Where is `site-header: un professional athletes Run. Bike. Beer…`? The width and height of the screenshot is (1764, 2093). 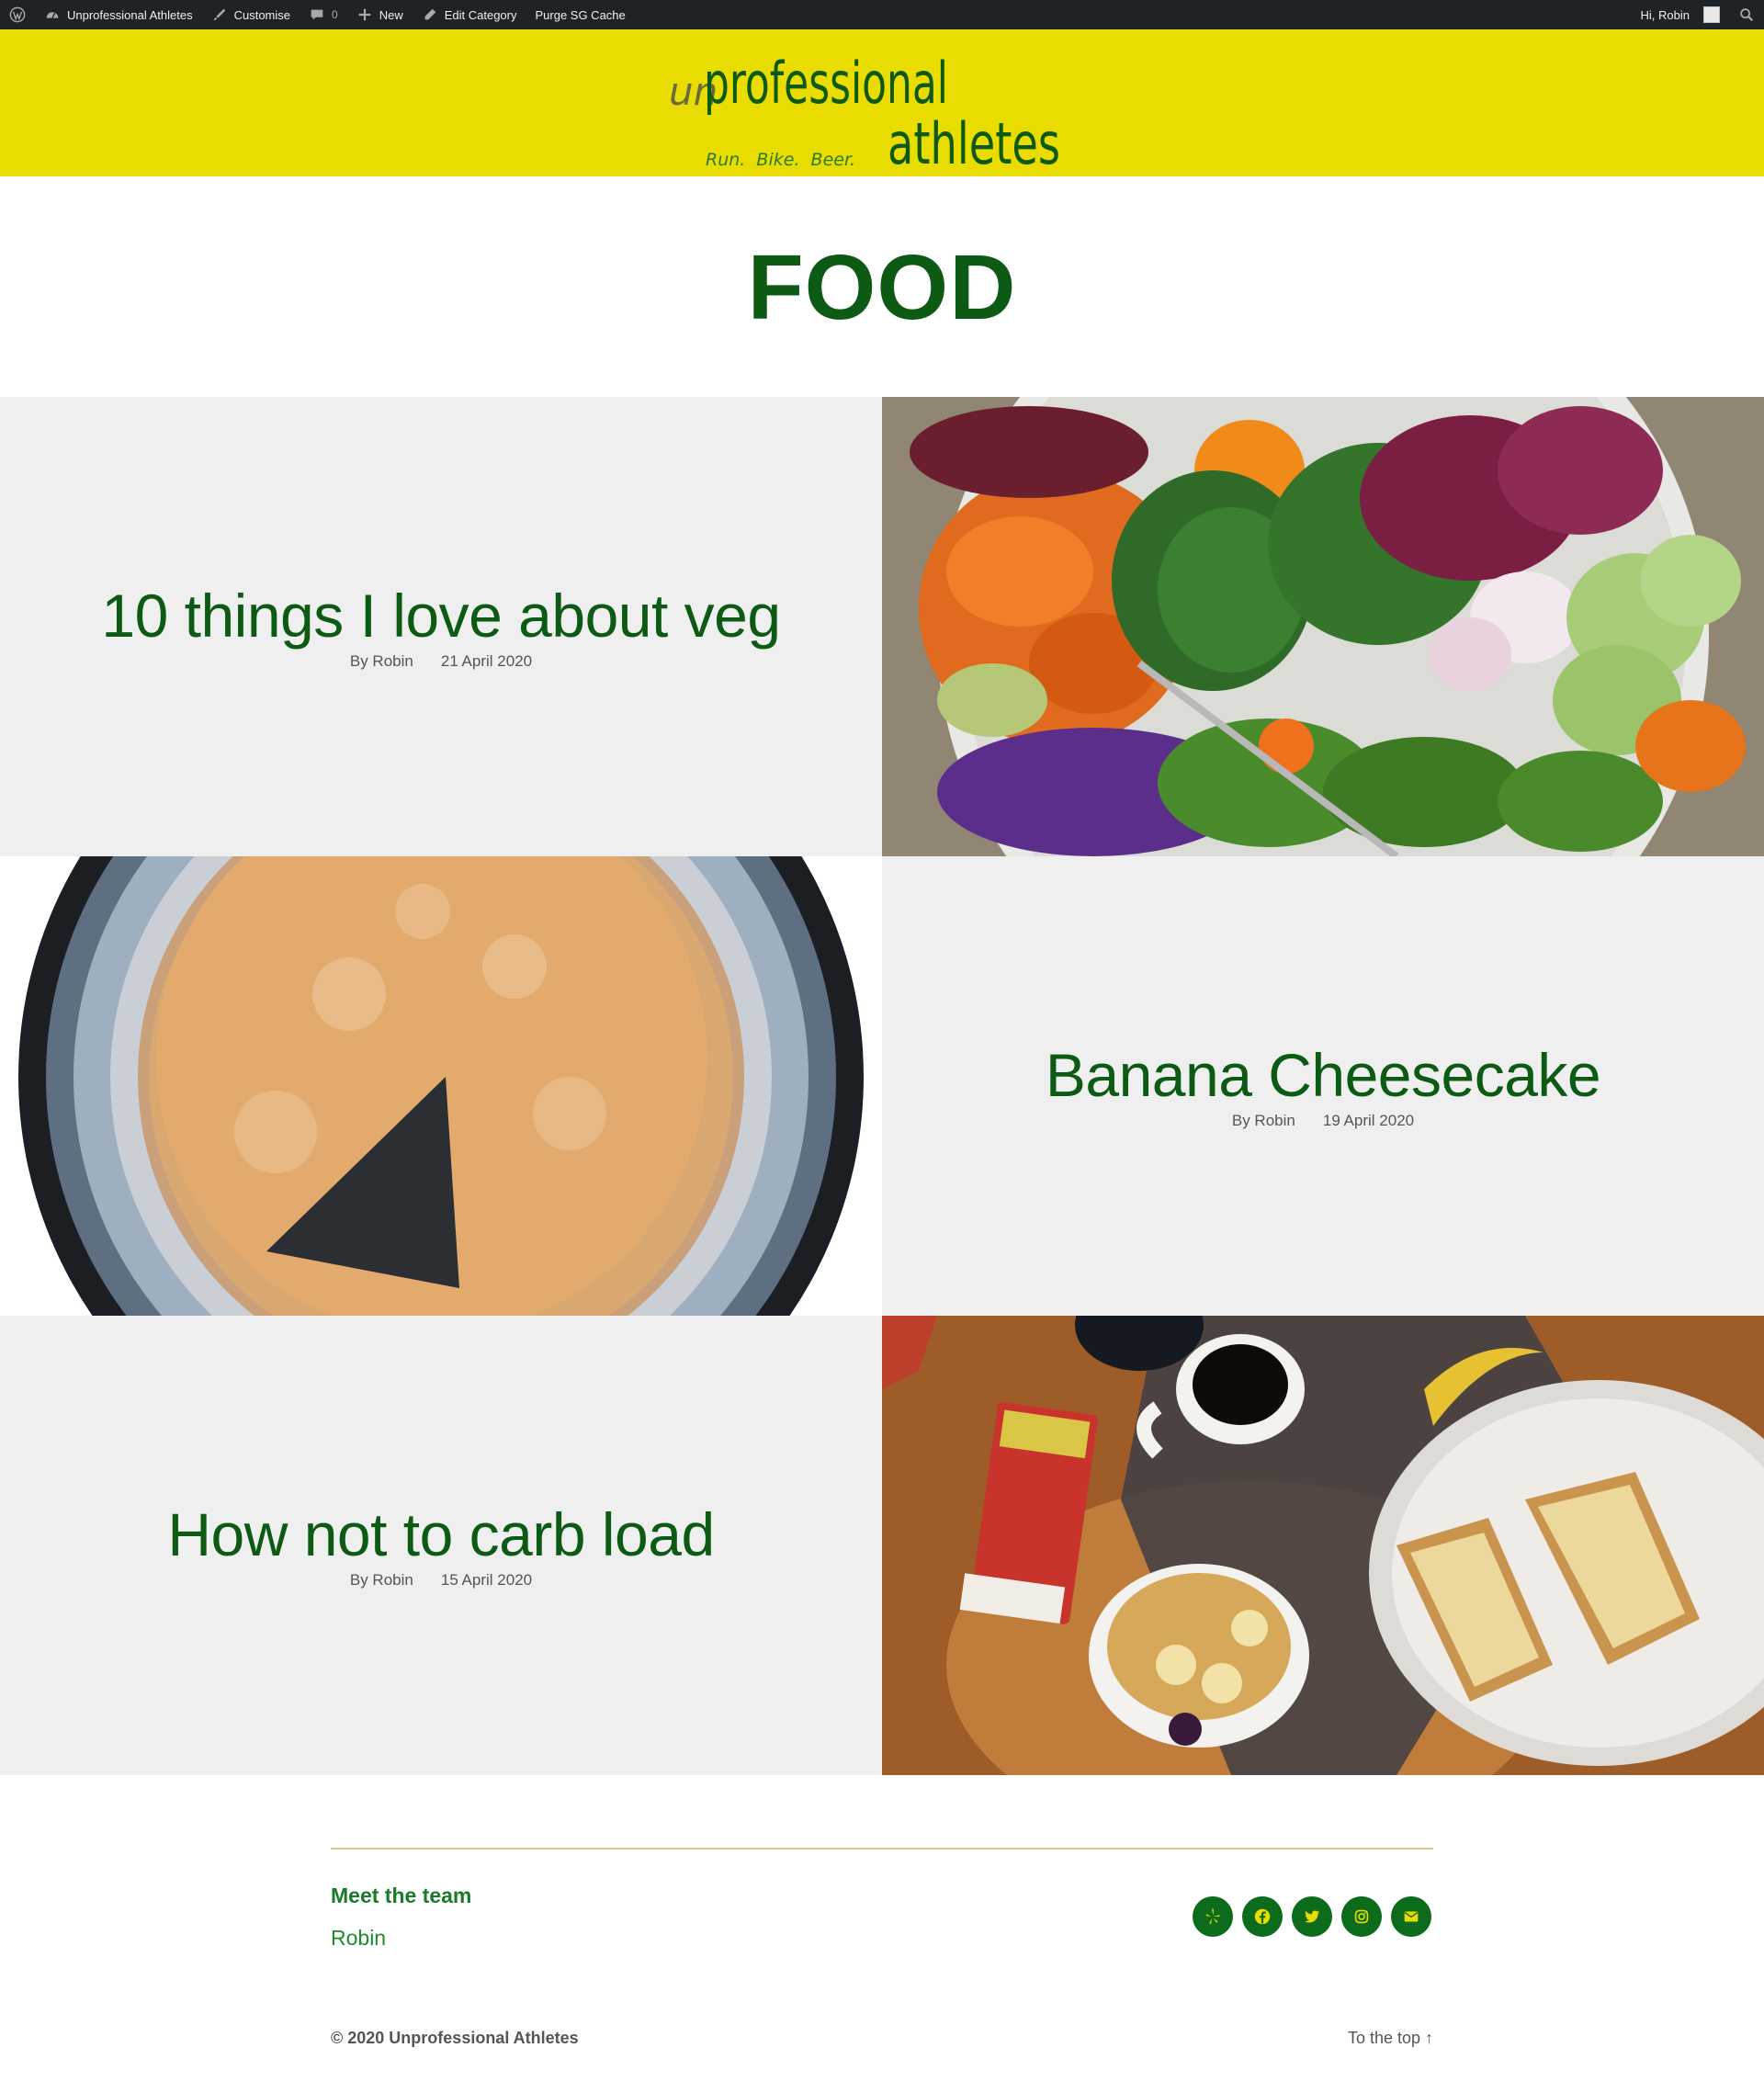 site-header: un professional athletes Run. Bike. Beer… is located at coordinates (882, 103).